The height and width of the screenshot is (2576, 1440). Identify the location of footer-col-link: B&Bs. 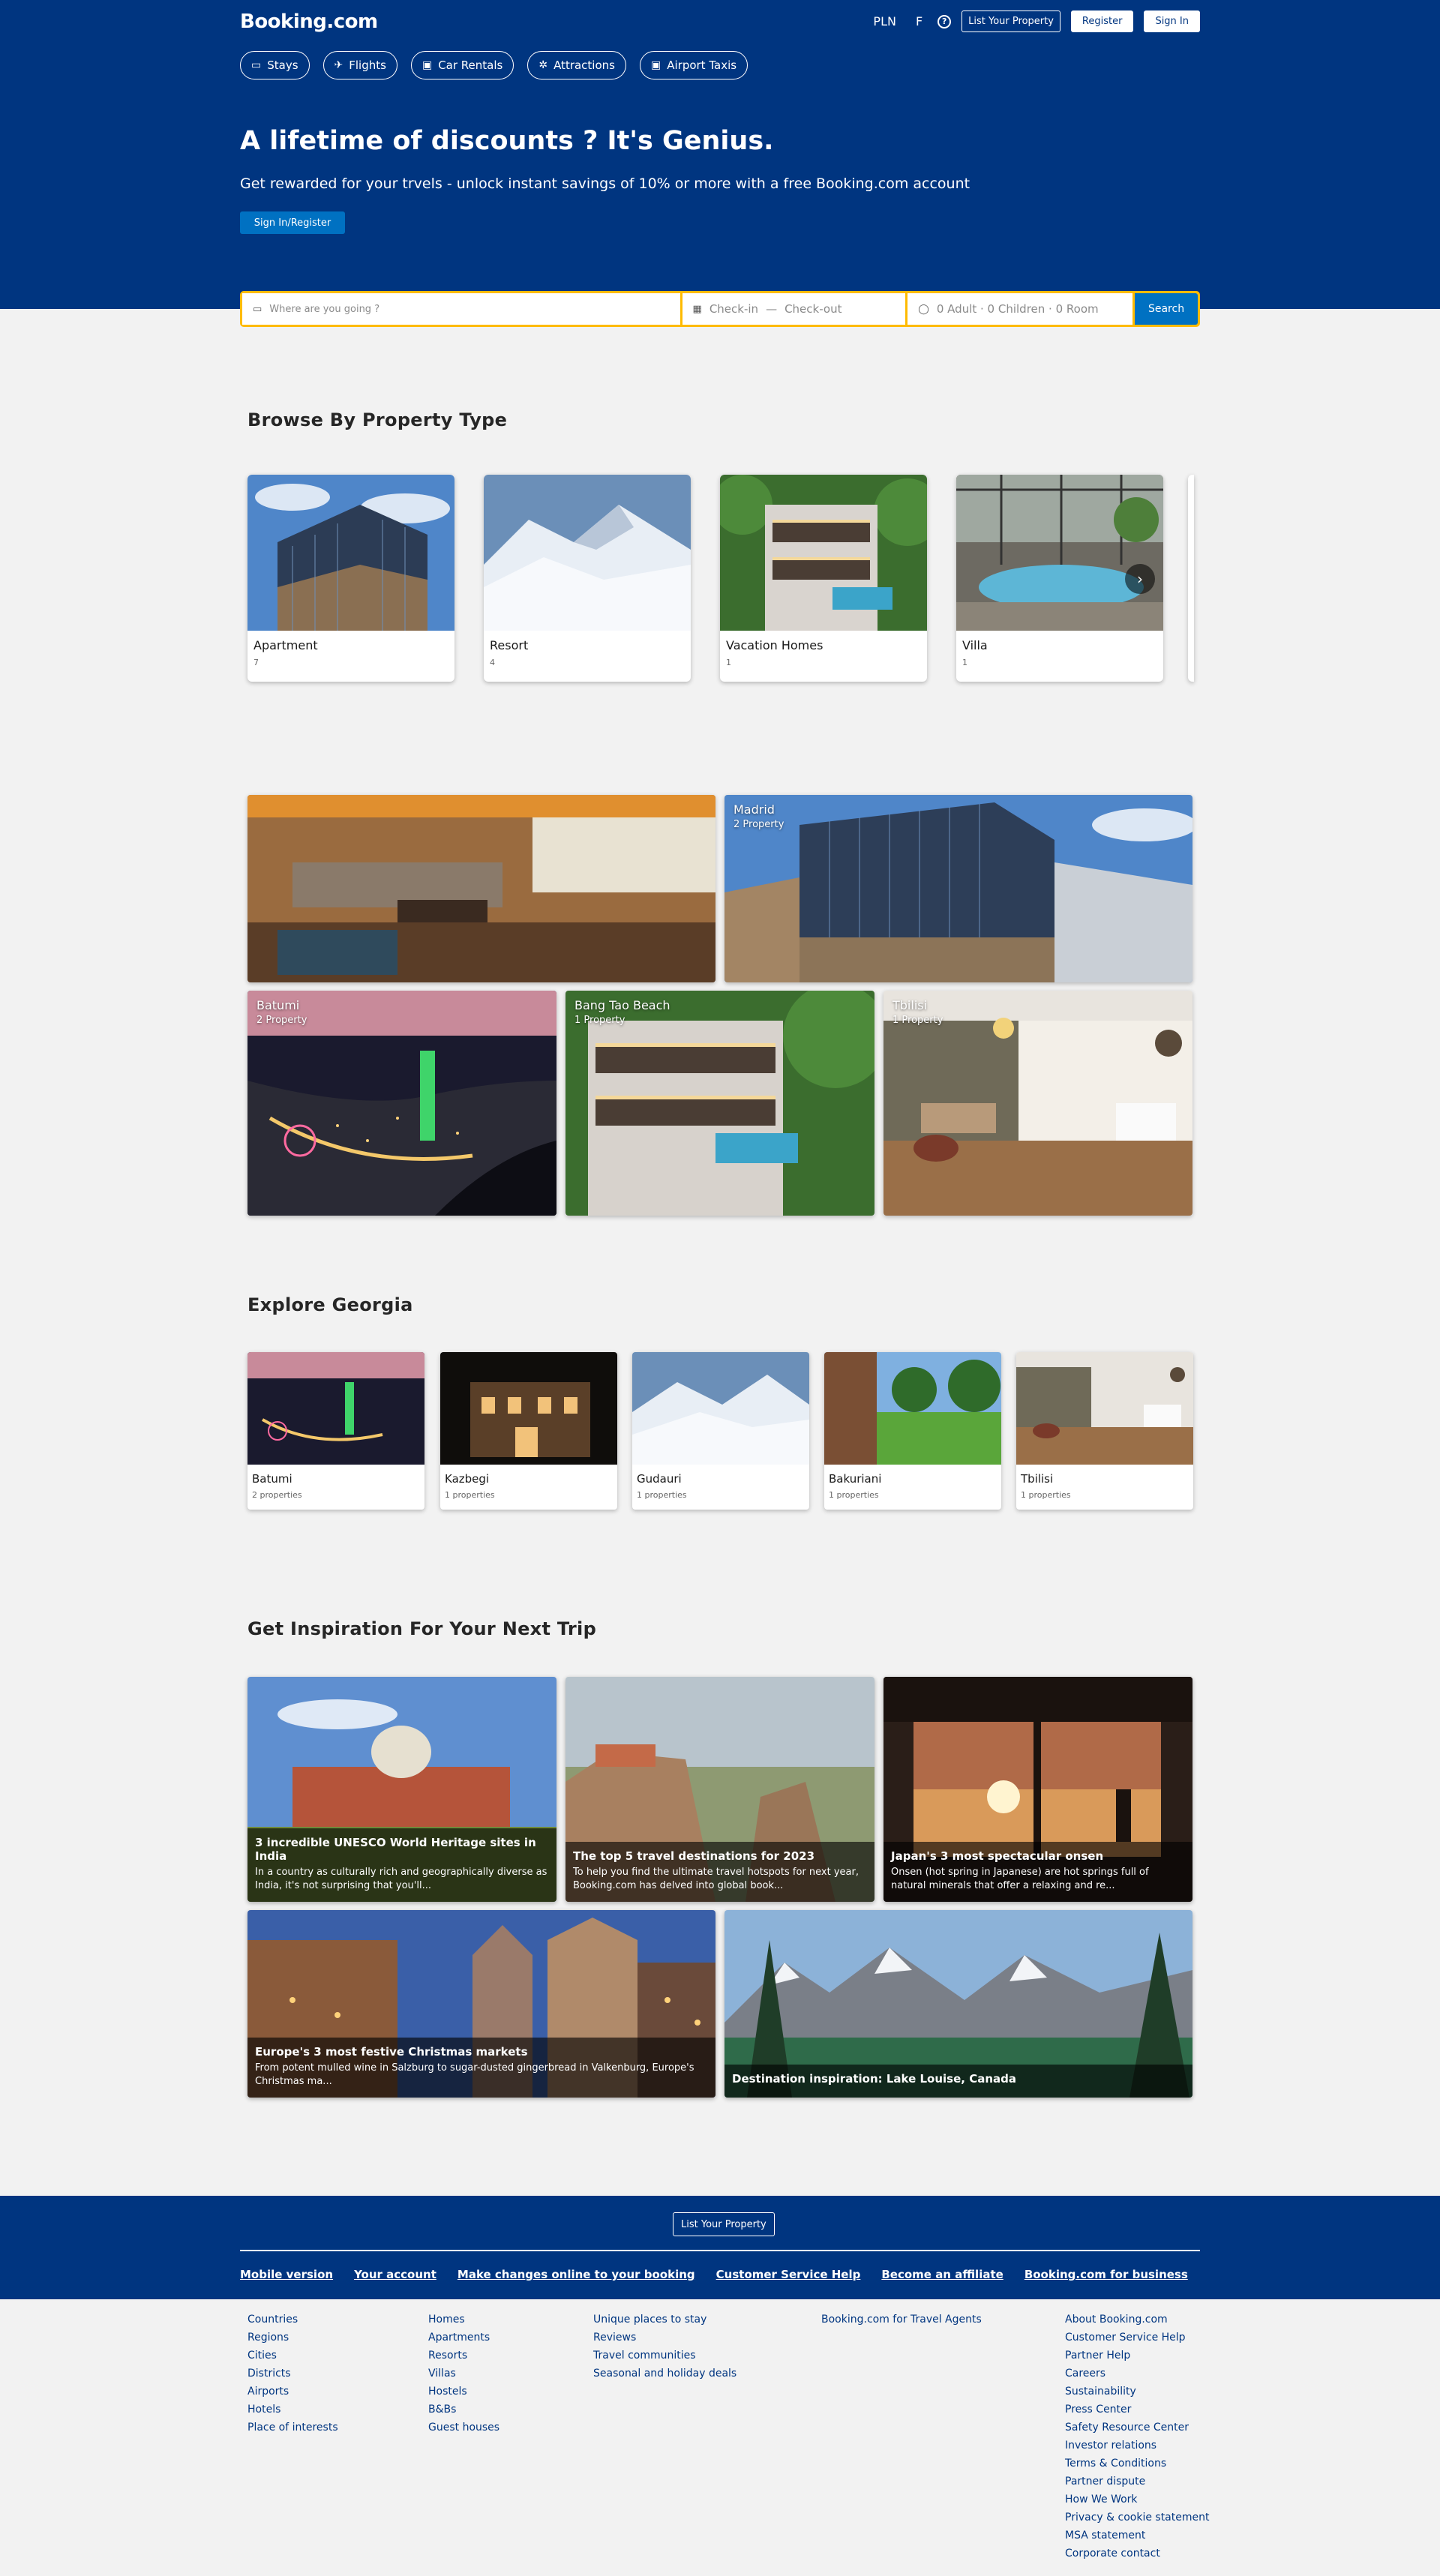
(464, 2410).